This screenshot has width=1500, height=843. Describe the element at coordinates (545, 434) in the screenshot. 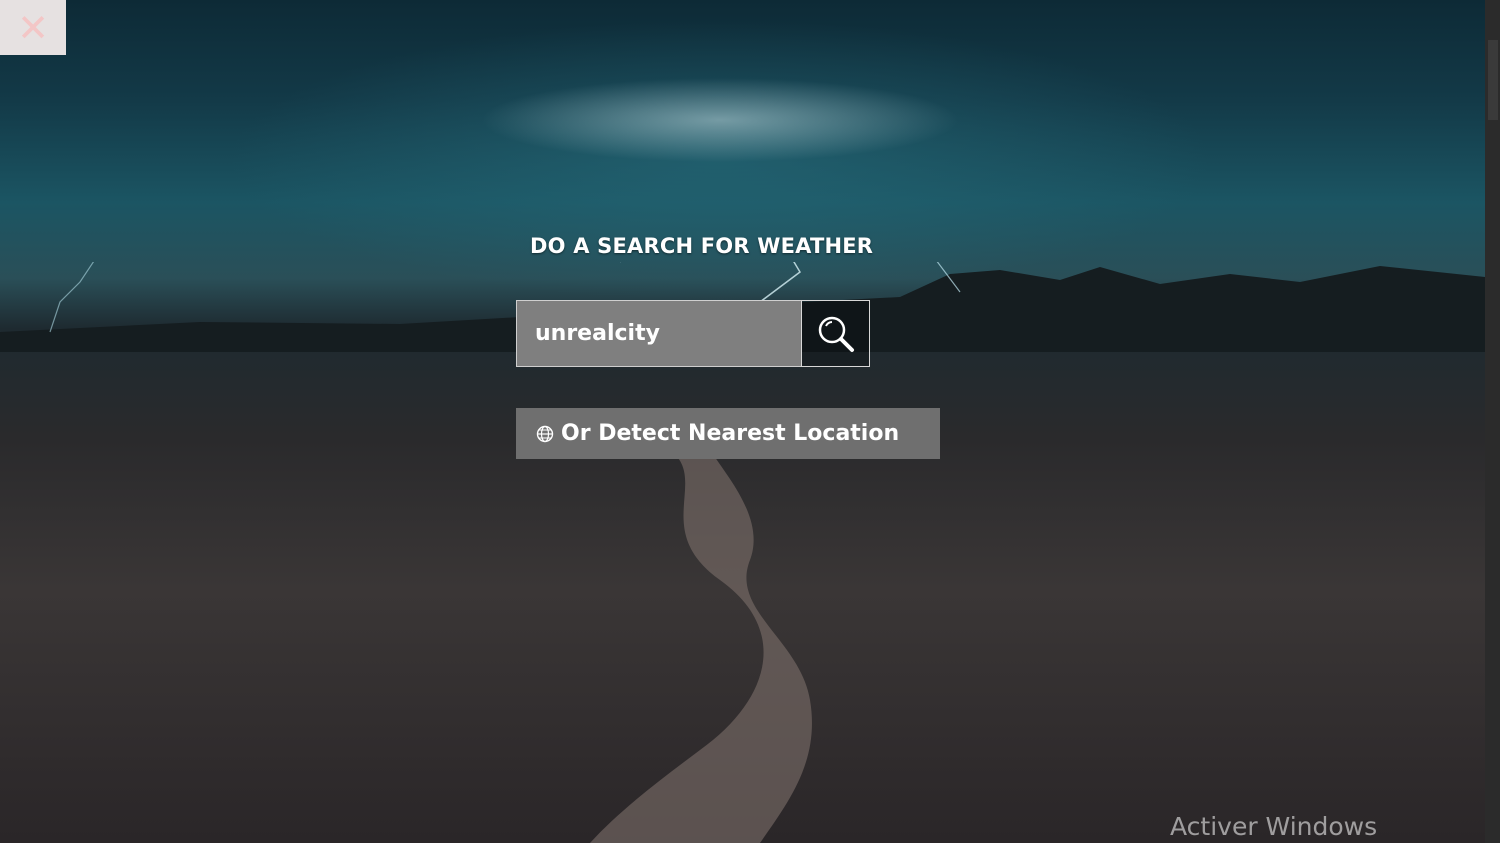

I see `globe-icon` at that location.